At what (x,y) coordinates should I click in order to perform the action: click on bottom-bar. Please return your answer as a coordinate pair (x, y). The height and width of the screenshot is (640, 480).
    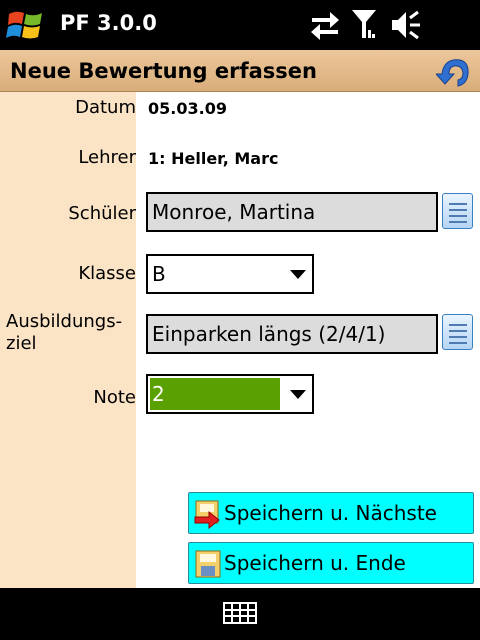
    Looking at the image, I should click on (240, 614).